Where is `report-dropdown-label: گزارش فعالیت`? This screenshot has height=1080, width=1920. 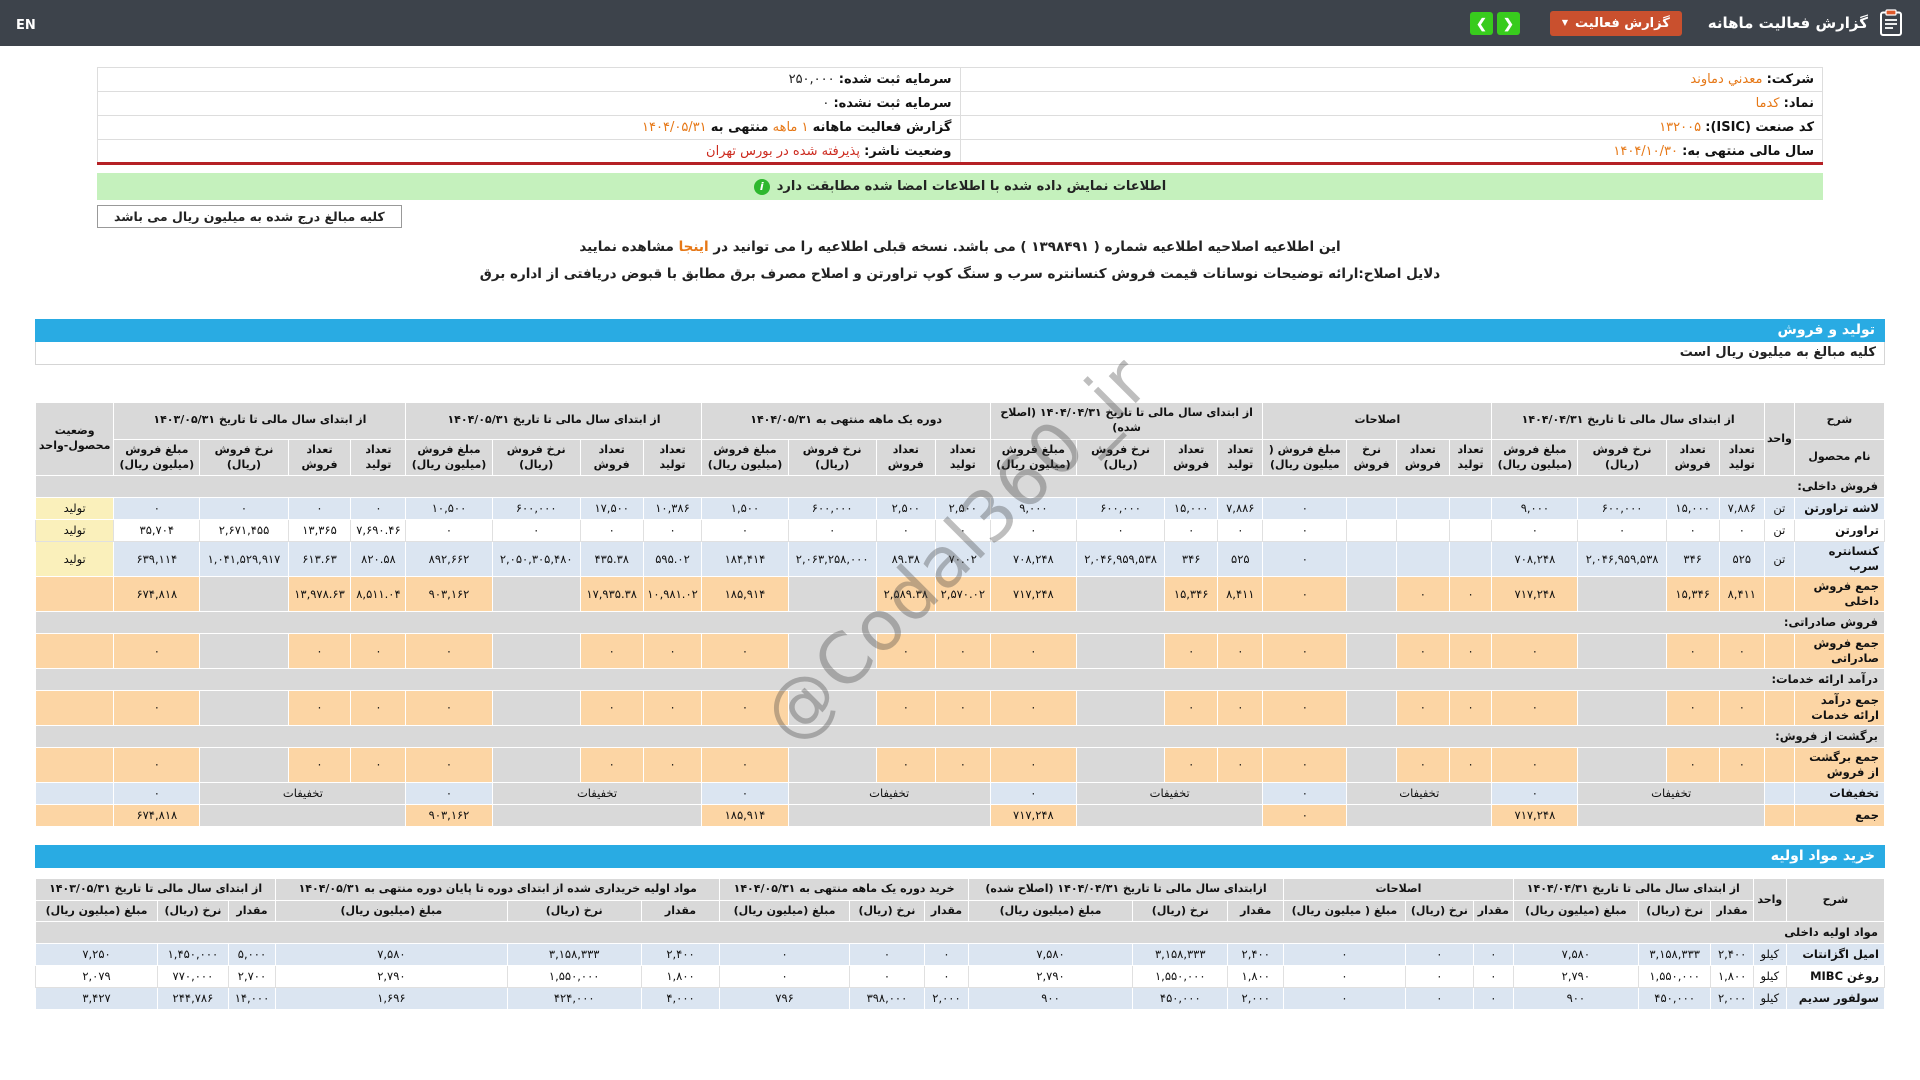
report-dropdown-label: گزارش فعالیت is located at coordinates (1622, 23).